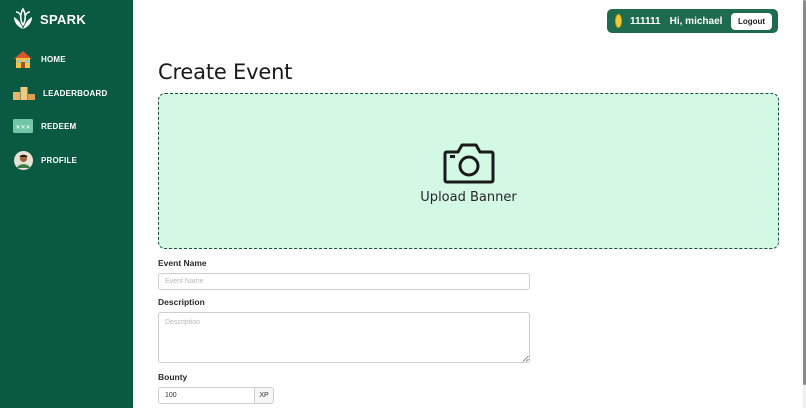  What do you see at coordinates (63, 19) in the screenshot?
I see `brand-name: SPARK` at bounding box center [63, 19].